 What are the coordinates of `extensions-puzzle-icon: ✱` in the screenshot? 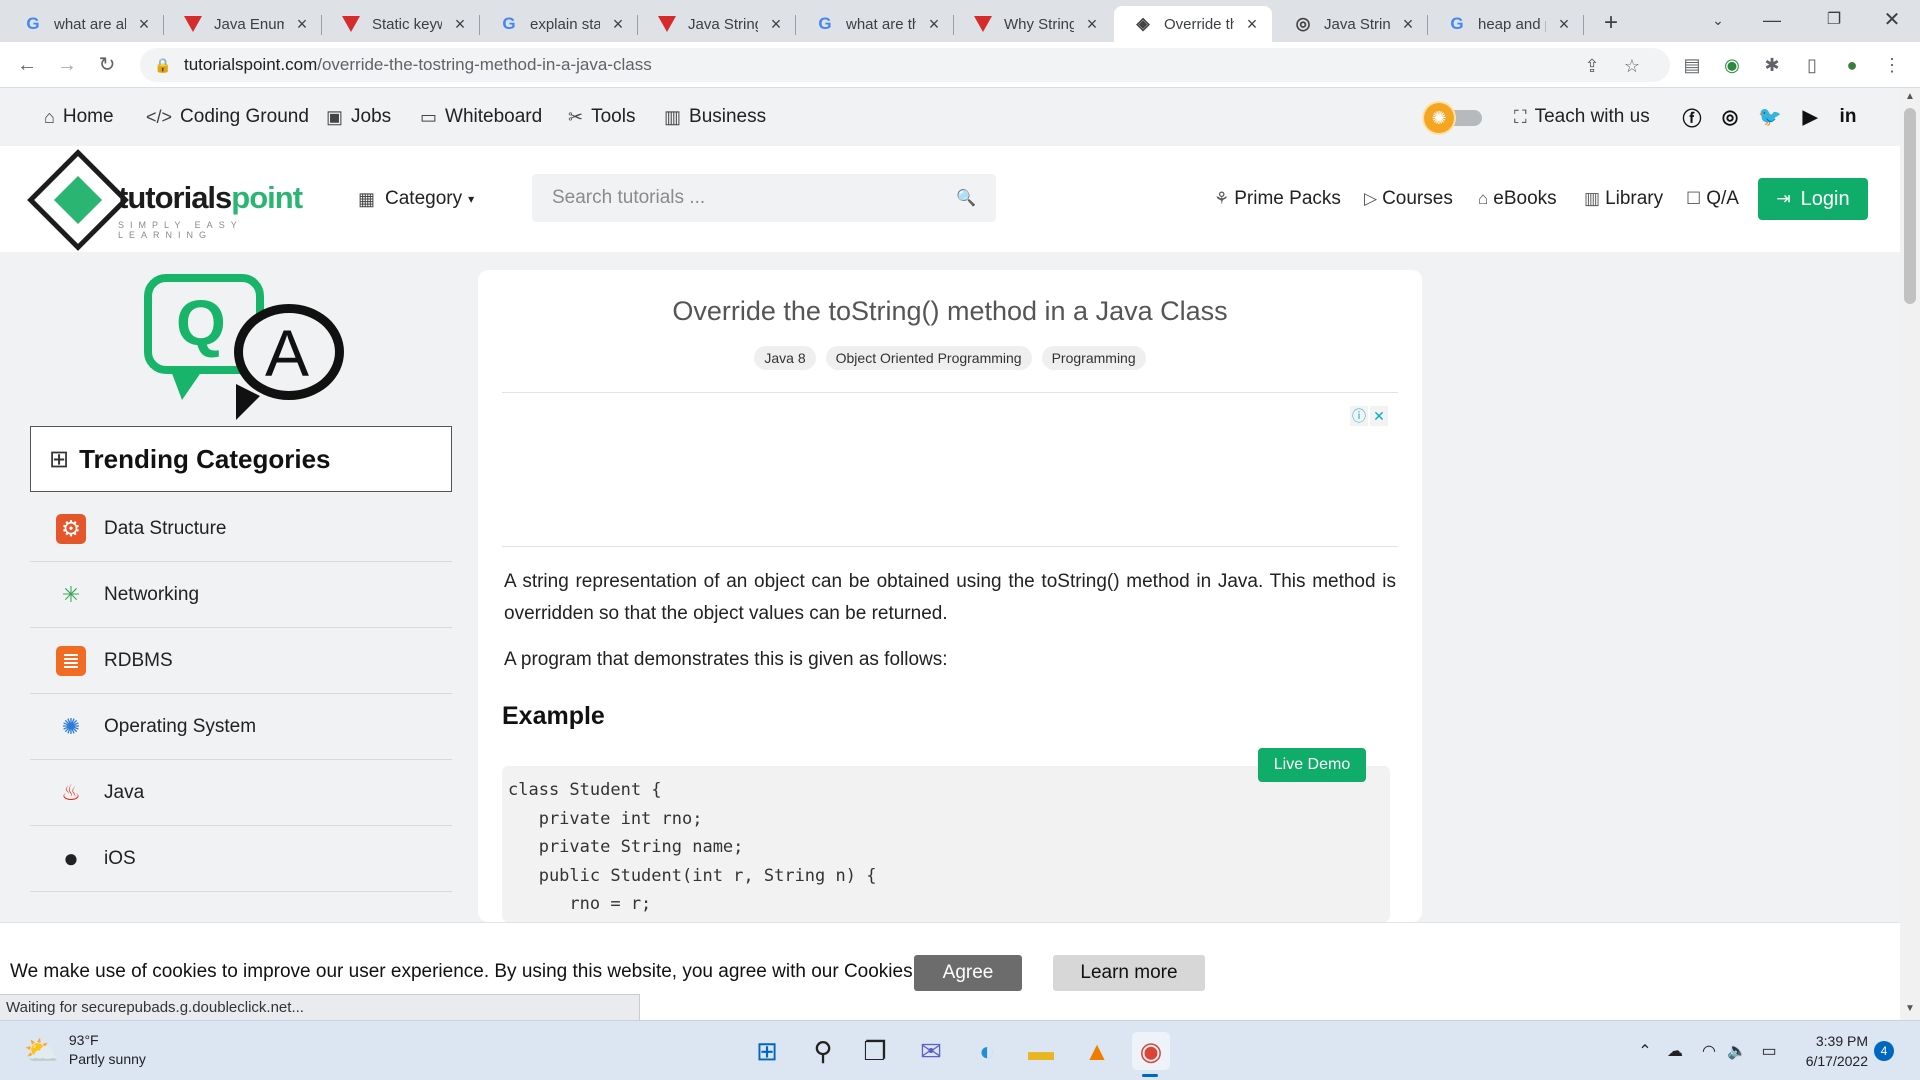 It's located at (1772, 65).